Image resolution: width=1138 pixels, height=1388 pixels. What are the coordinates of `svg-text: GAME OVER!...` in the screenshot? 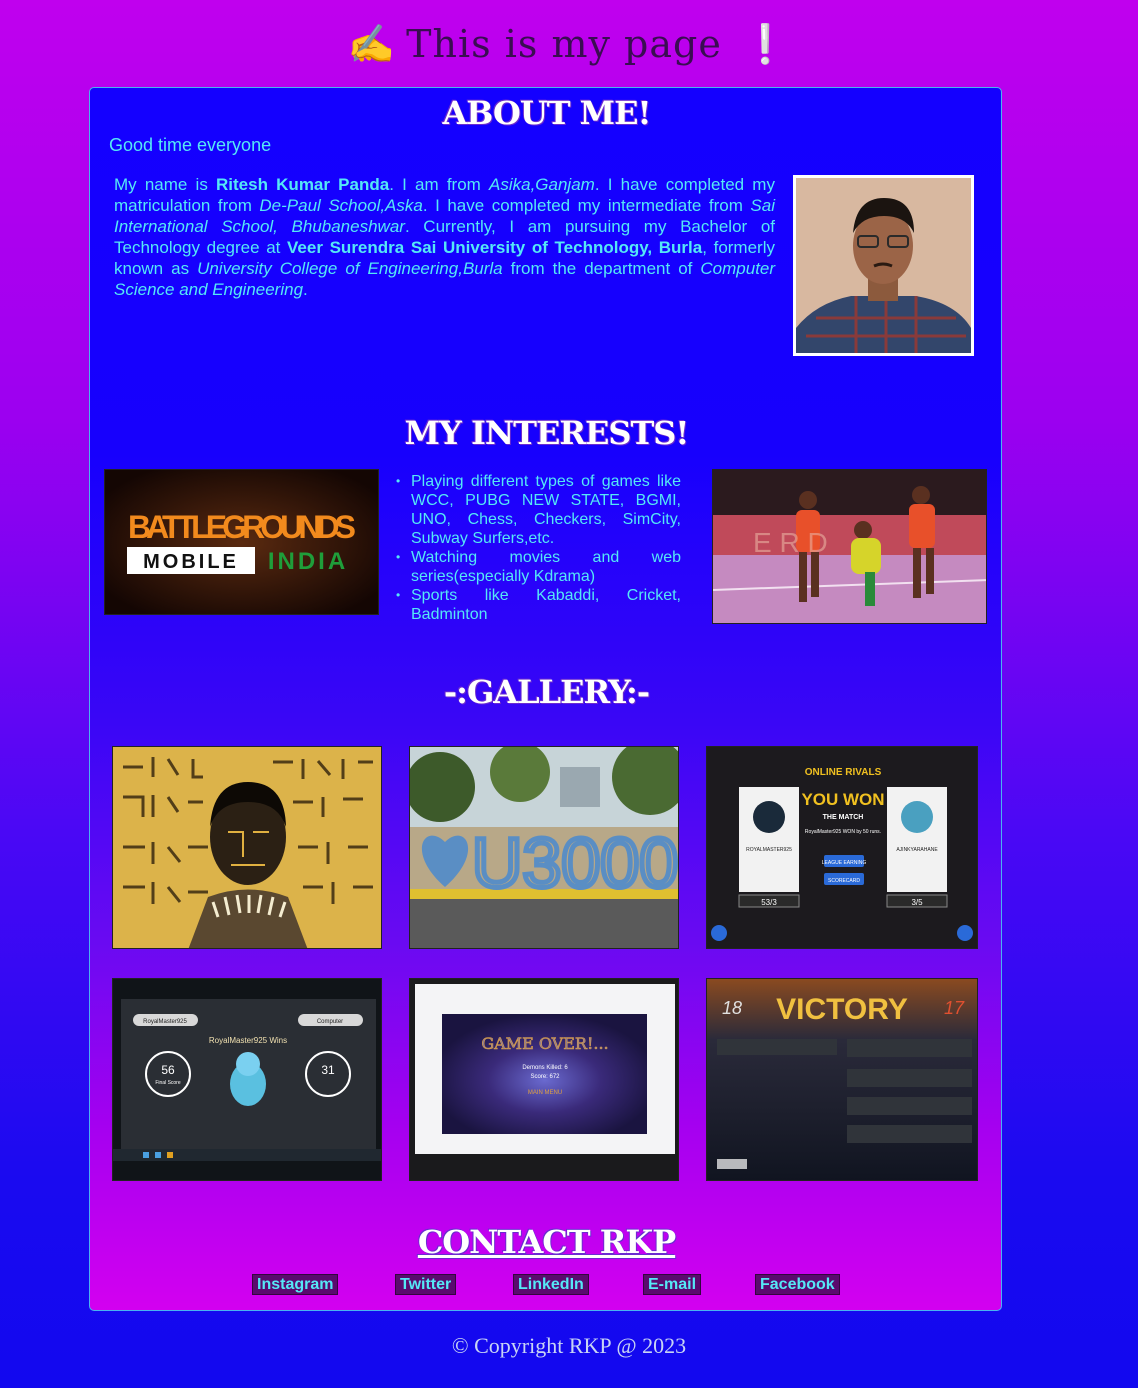 It's located at (544, 1043).